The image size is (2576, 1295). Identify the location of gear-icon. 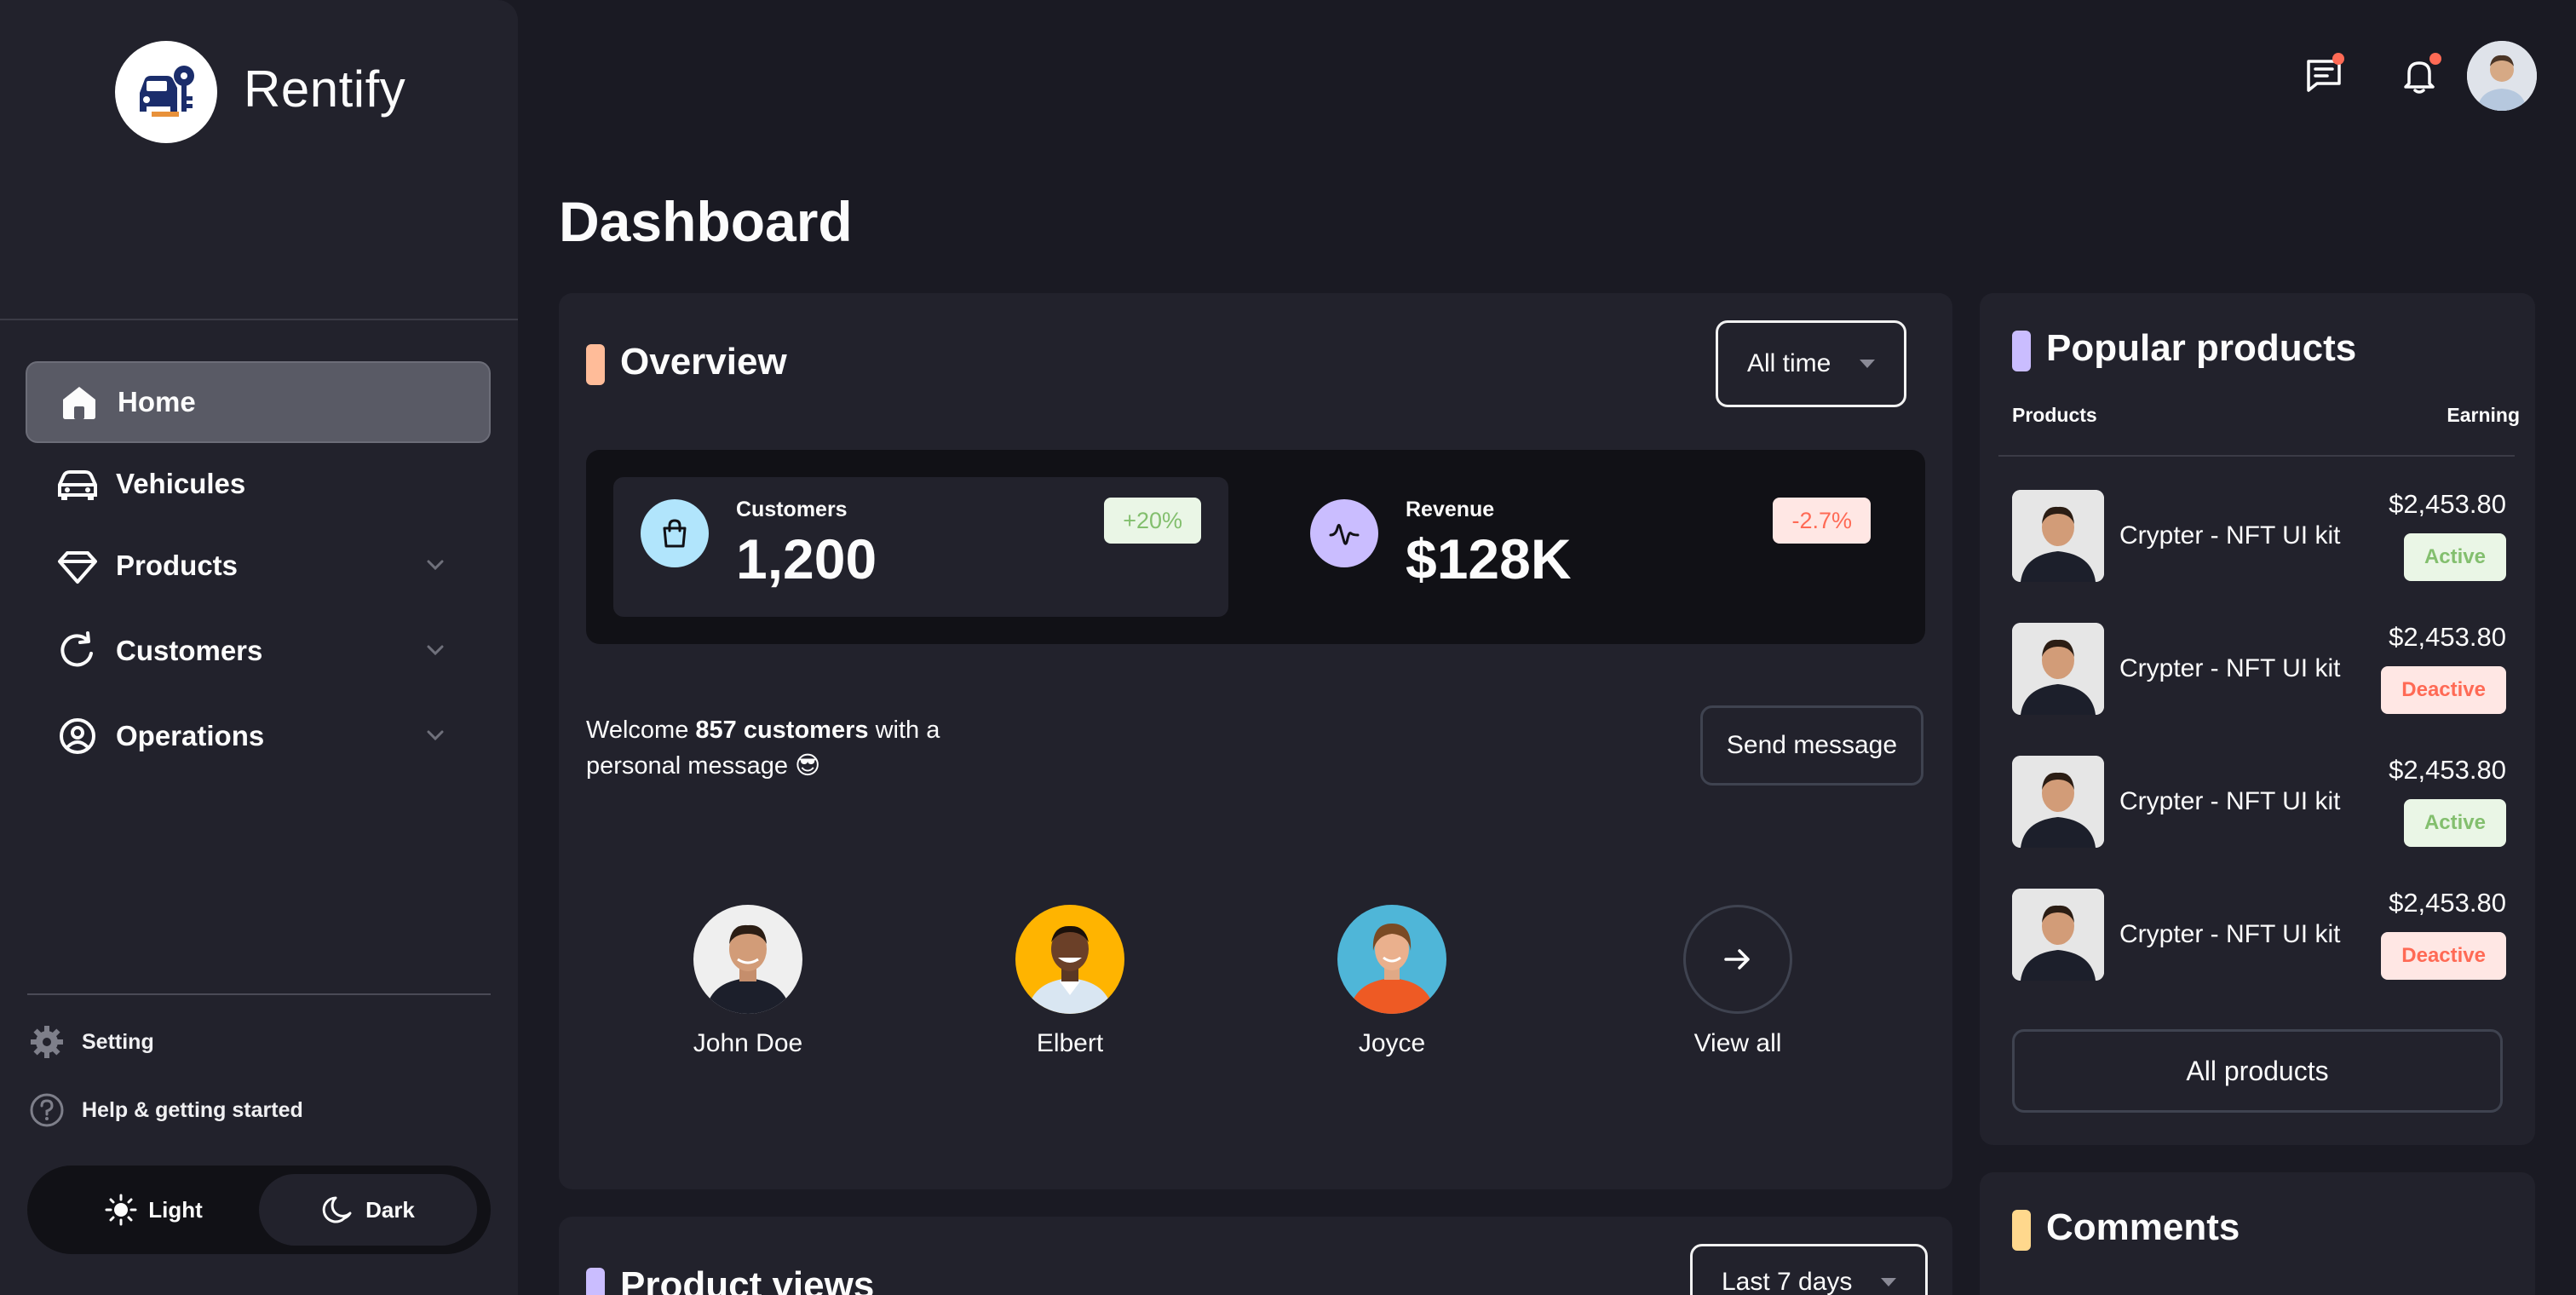
(47, 1042).